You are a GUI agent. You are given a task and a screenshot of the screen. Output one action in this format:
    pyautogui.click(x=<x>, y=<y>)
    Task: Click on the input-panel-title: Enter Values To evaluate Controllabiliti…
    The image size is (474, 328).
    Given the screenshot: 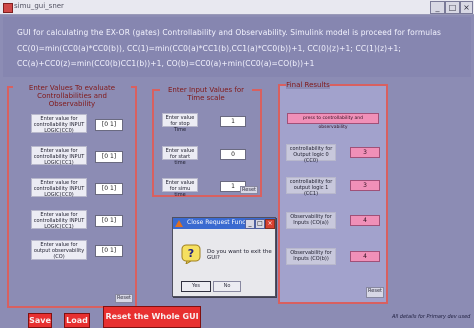 What is the action you would take?
    pyautogui.click(x=72, y=96)
    